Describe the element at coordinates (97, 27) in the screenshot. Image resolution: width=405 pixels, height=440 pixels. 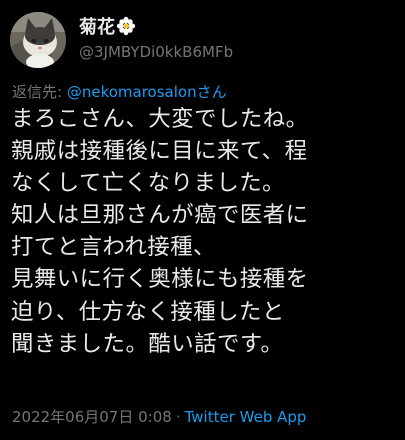
I see `display-name-text: 菊花` at that location.